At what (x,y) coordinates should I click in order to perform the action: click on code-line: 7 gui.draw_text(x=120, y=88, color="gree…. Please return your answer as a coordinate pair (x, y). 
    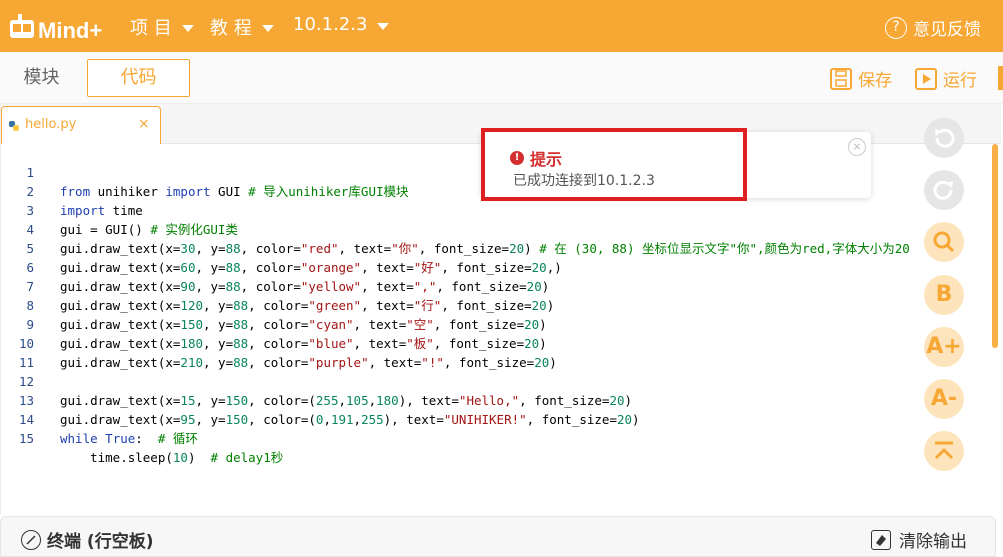
    Looking at the image, I should click on (277, 285).